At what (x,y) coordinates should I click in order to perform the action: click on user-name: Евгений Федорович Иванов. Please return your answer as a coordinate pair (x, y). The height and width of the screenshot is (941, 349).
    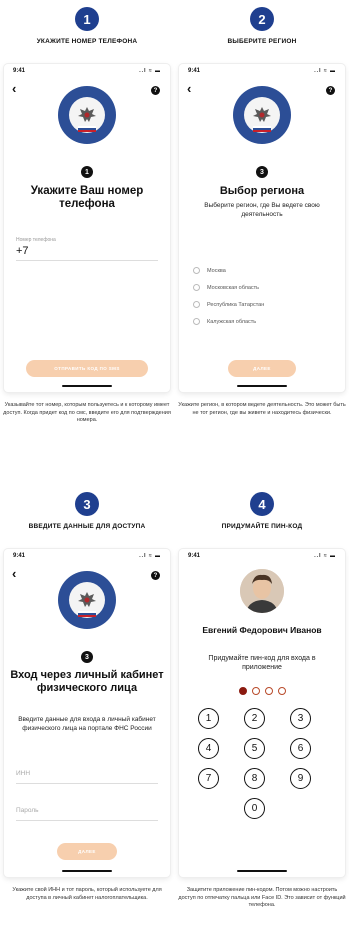
    Looking at the image, I should click on (262, 630).